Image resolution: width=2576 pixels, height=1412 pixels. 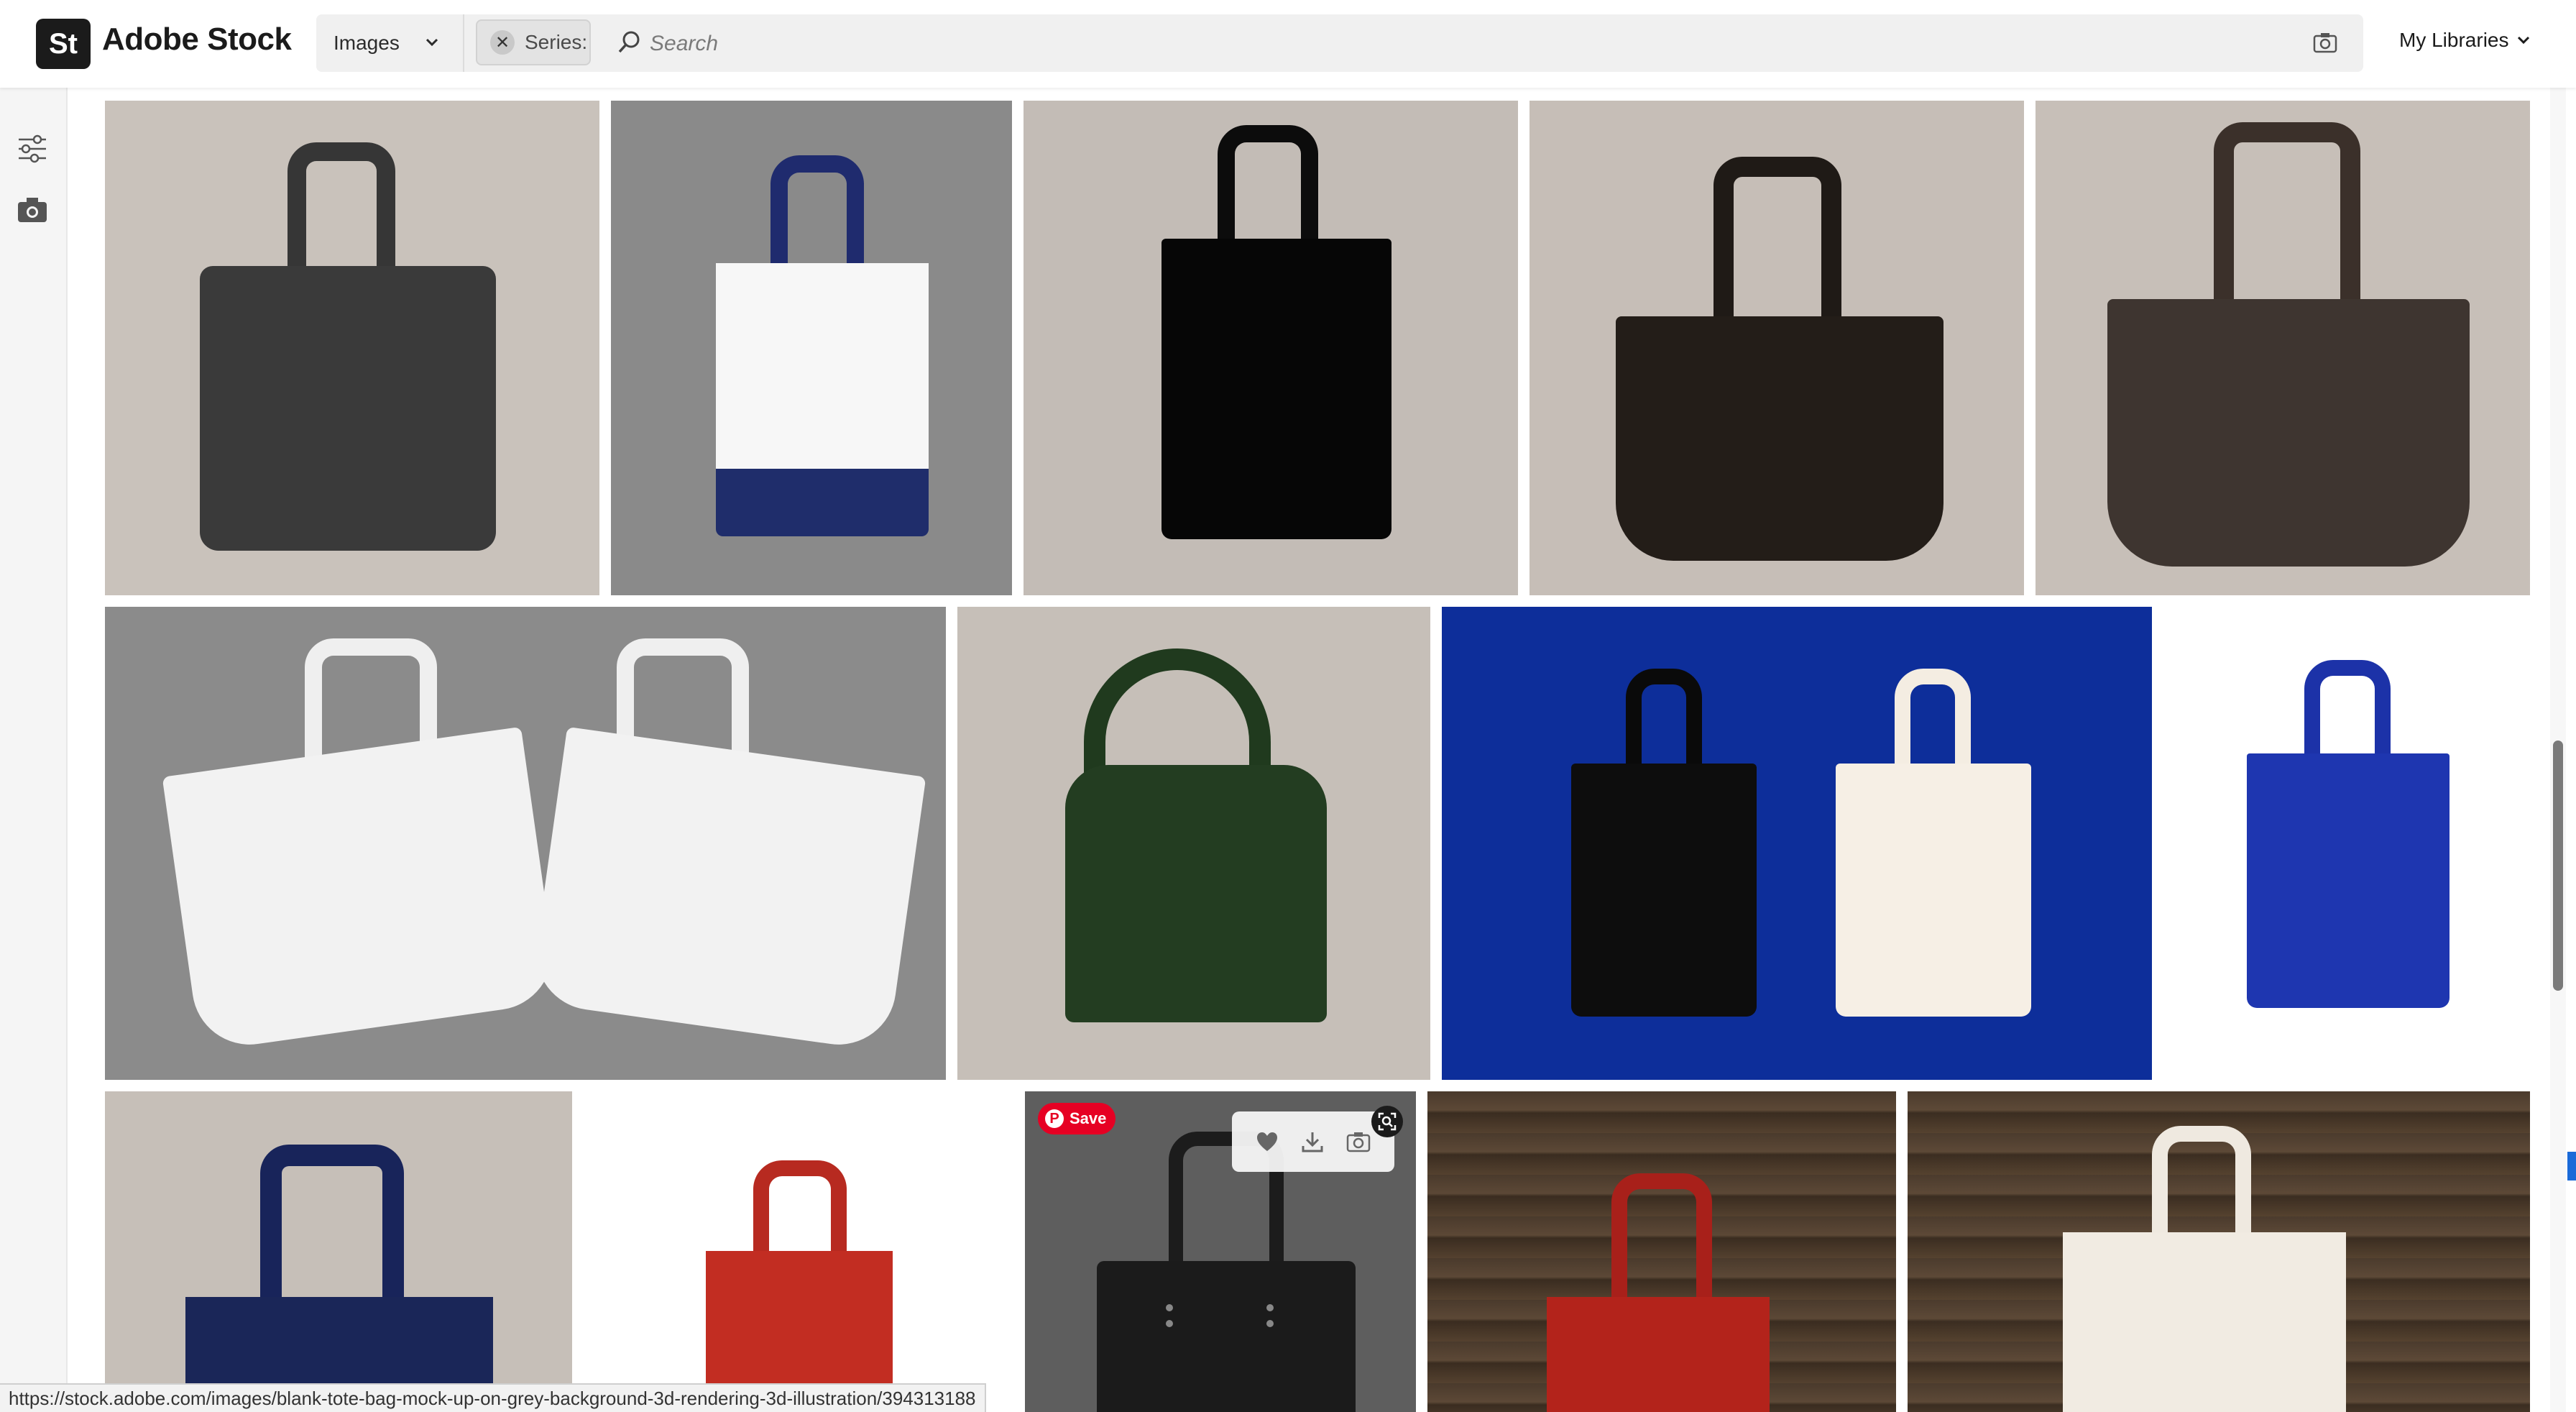 I want to click on camera-icon, so click(x=32, y=210).